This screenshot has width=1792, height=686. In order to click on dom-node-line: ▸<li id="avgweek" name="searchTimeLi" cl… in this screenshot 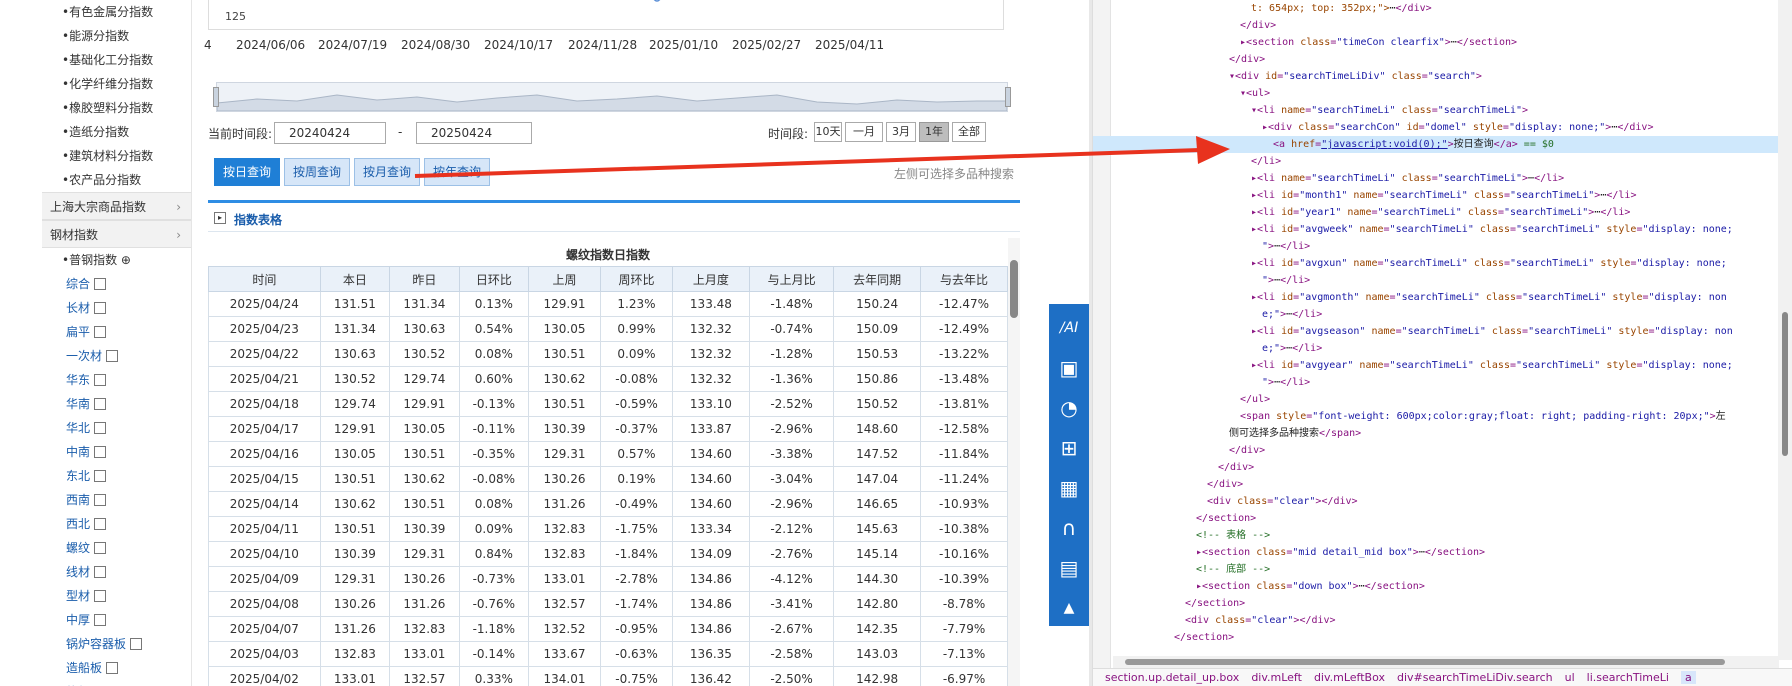, I will do `click(1442, 229)`.